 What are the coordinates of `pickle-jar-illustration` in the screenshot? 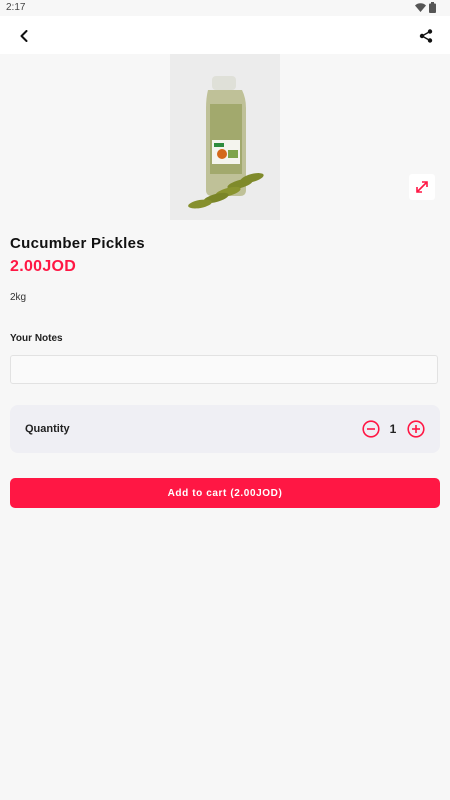 It's located at (225, 137).